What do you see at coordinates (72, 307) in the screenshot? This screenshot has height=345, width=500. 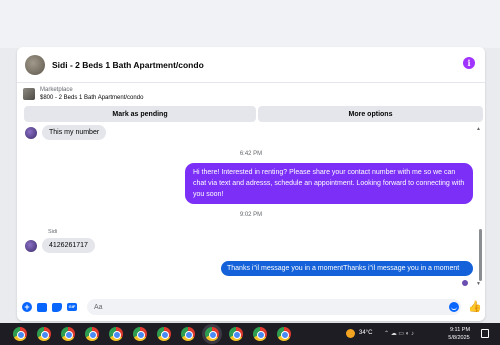 I see `gif-icon: GIF` at bounding box center [72, 307].